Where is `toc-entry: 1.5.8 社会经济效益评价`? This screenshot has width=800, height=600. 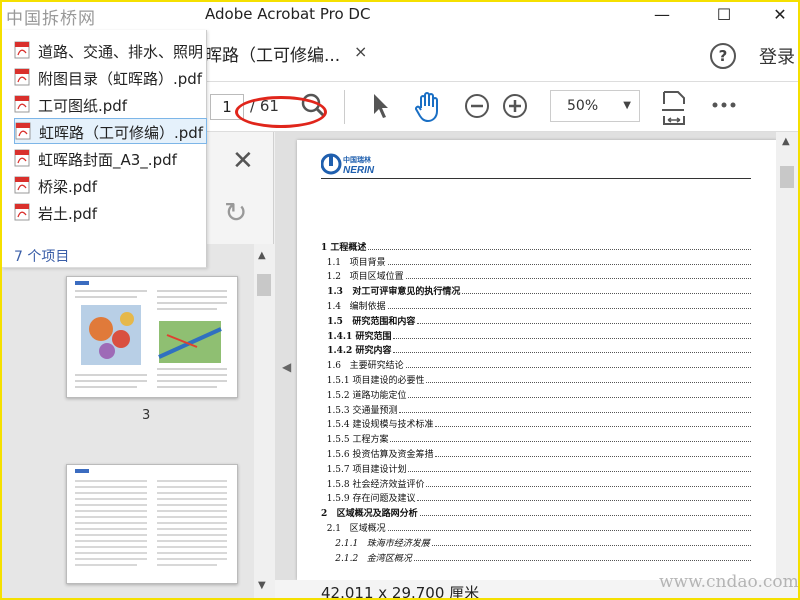 toc-entry: 1.5.8 社会经济效益评价 is located at coordinates (536, 482).